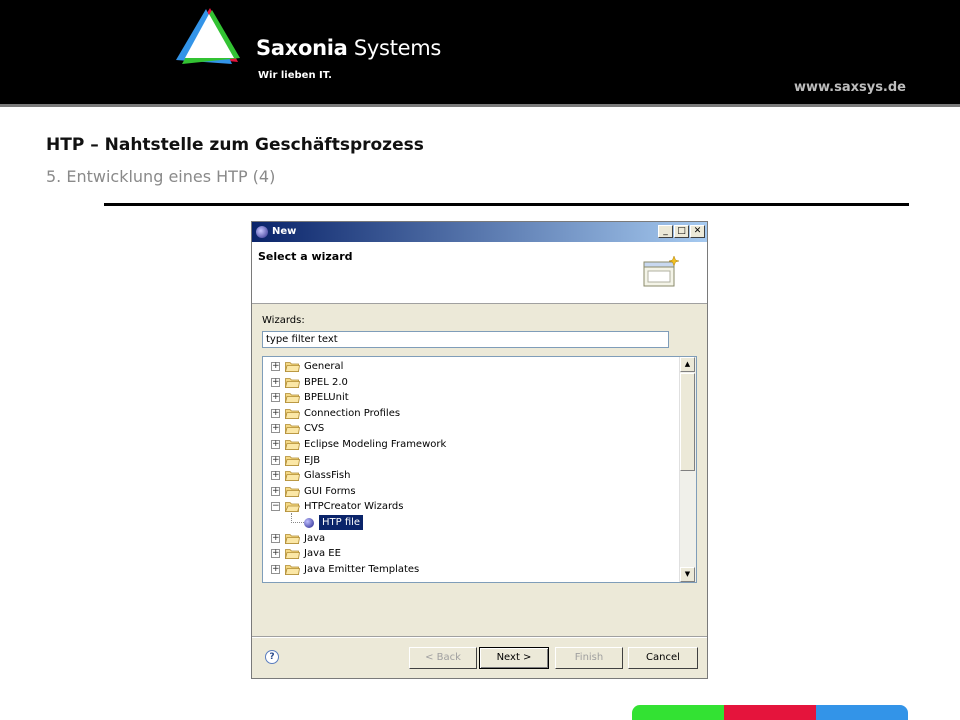 The width and height of the screenshot is (960, 720). Describe the element at coordinates (471, 382) in the screenshot. I see `tree-folder-item: + BPEL 2.0` at that location.